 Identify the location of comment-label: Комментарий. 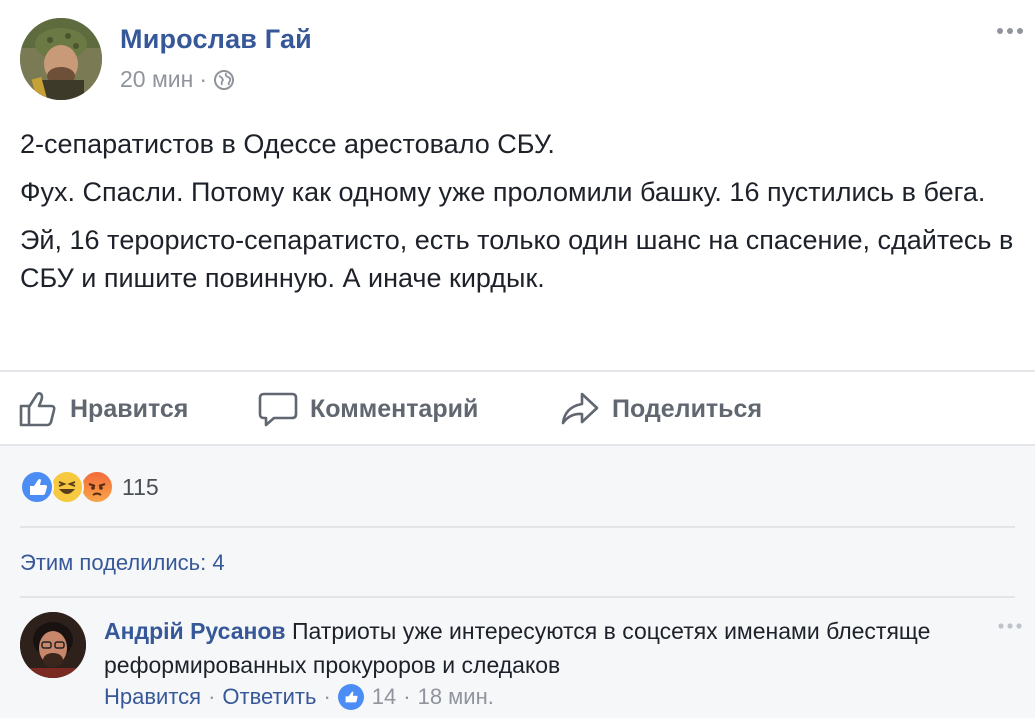
(394, 408).